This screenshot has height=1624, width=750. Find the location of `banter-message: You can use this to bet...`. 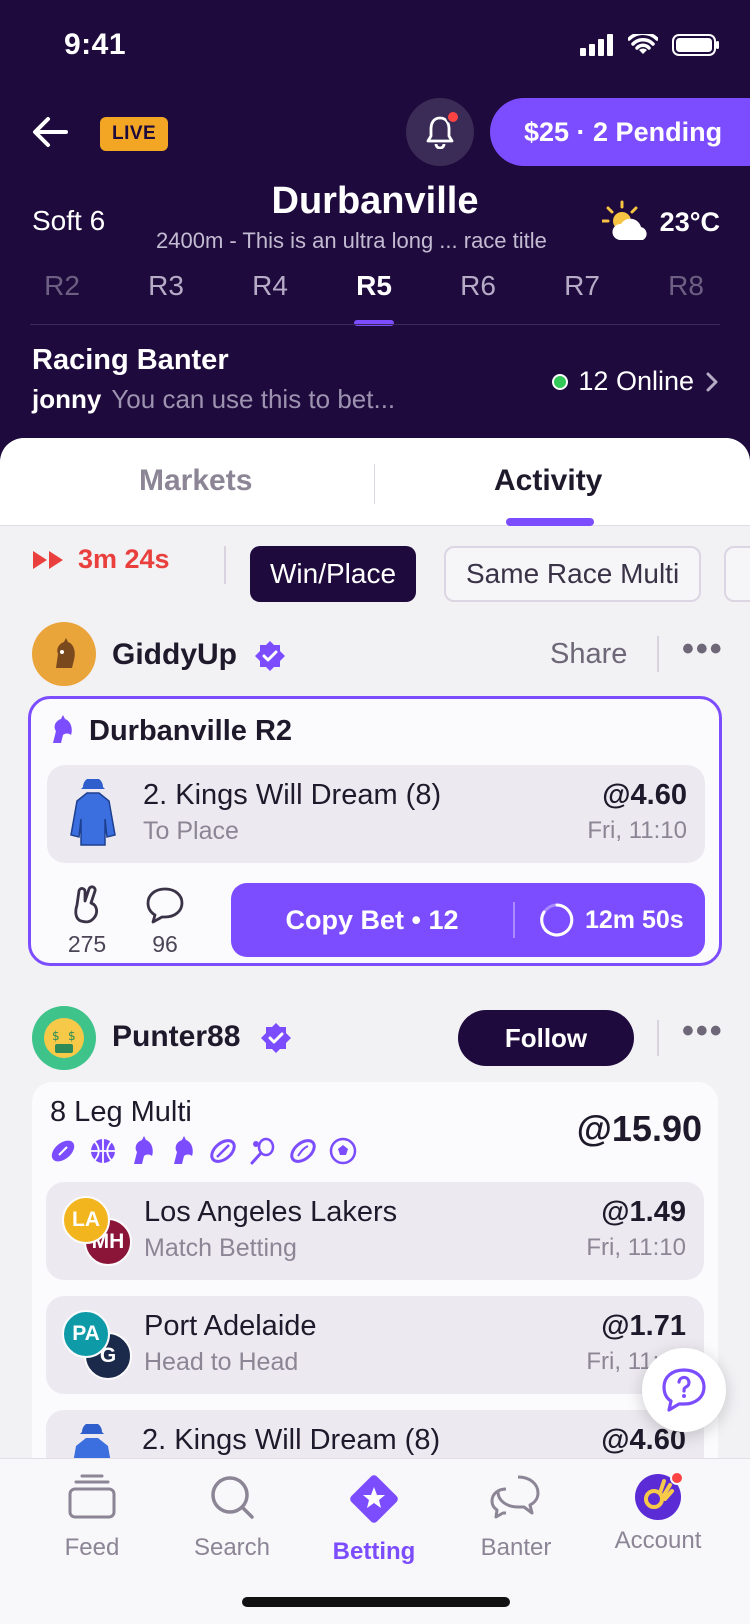

banter-message: You can use this to bet... is located at coordinates (253, 399).